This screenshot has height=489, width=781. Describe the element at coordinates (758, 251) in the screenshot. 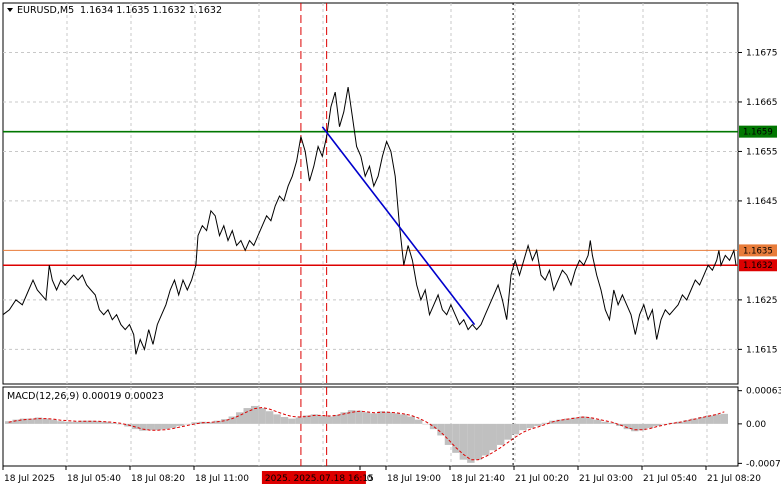

I see `level-label: 1.1635` at that location.